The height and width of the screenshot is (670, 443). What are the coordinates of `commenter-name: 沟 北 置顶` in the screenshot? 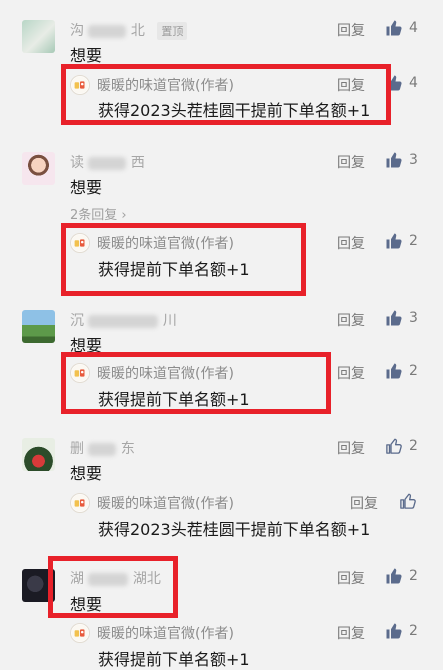 It's located at (129, 30).